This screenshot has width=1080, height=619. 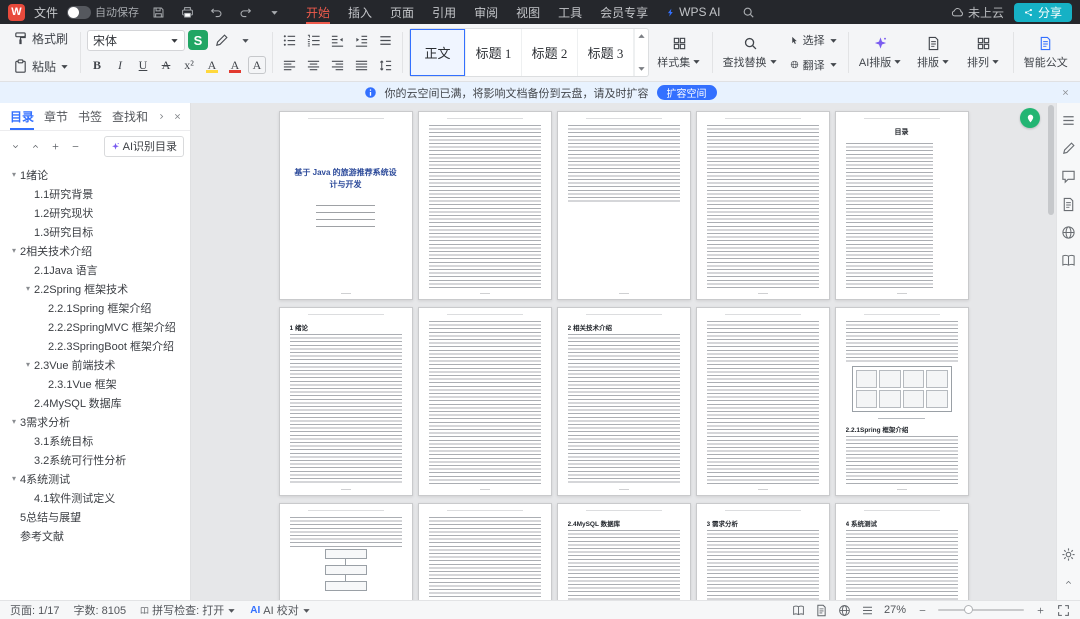 I want to click on ai-proofread-status: AI AI 校对, so click(x=280, y=610).